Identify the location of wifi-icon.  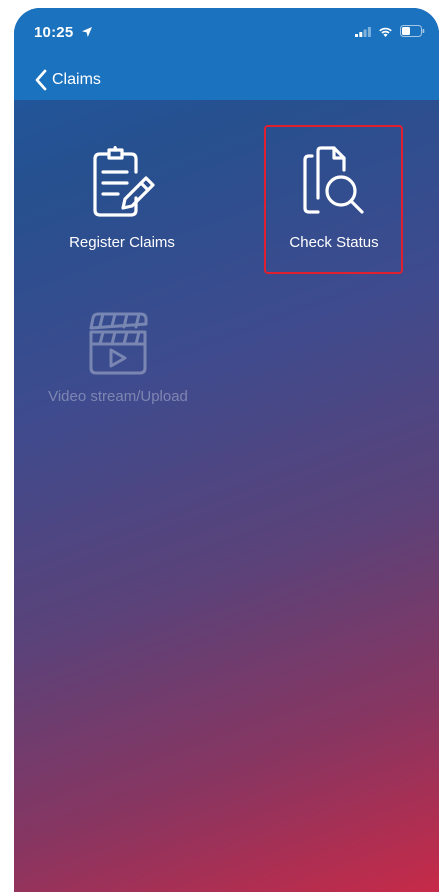
(385, 32).